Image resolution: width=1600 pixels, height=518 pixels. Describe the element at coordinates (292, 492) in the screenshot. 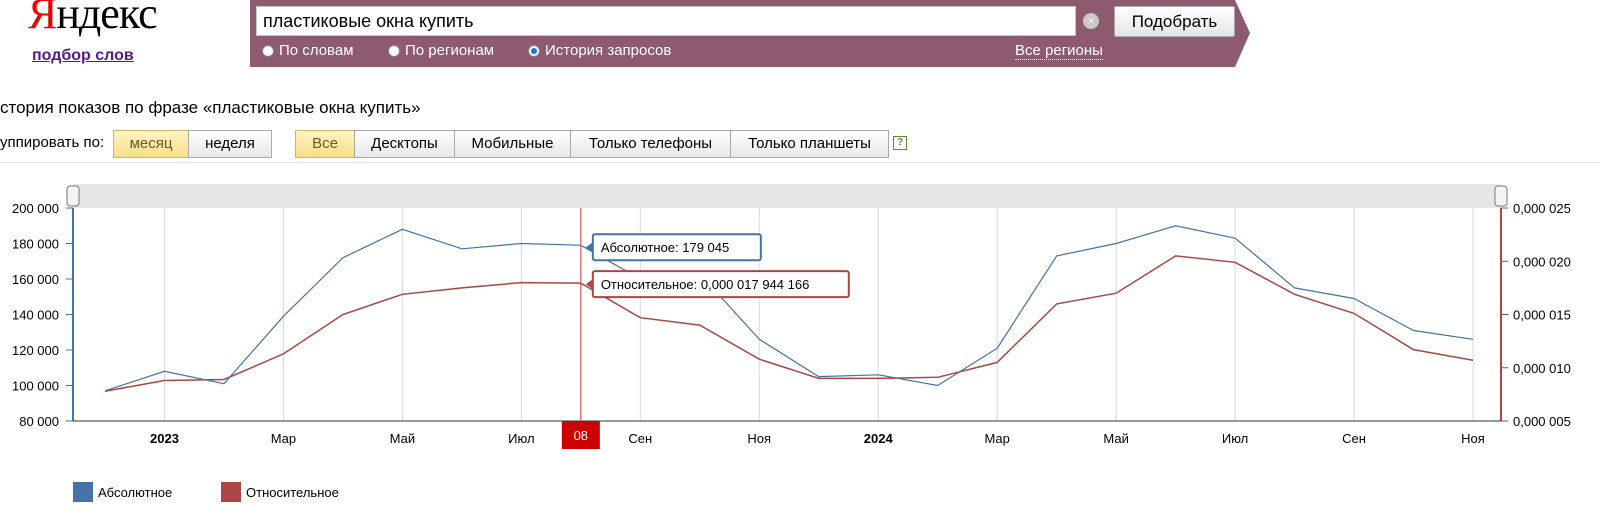

I see `legend-label-relative: Относительное` at that location.